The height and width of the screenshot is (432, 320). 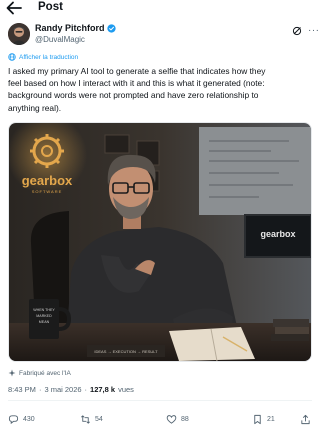 I want to click on grok-icon, so click(x=297, y=31).